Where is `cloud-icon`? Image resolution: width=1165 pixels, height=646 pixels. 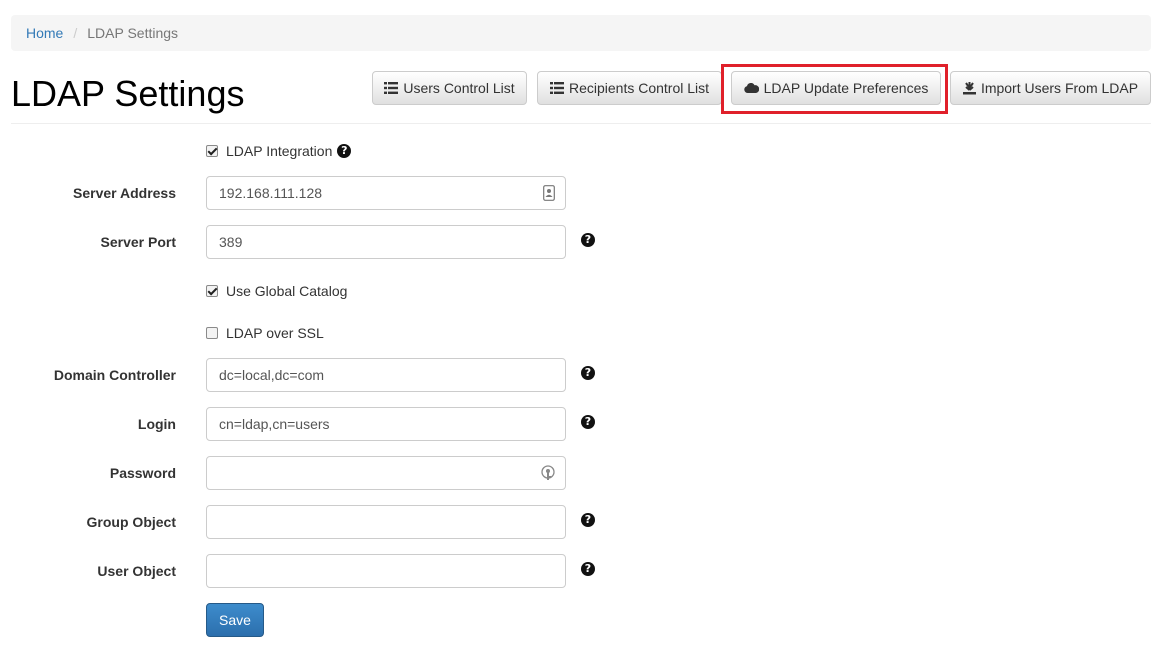 cloud-icon is located at coordinates (751, 88).